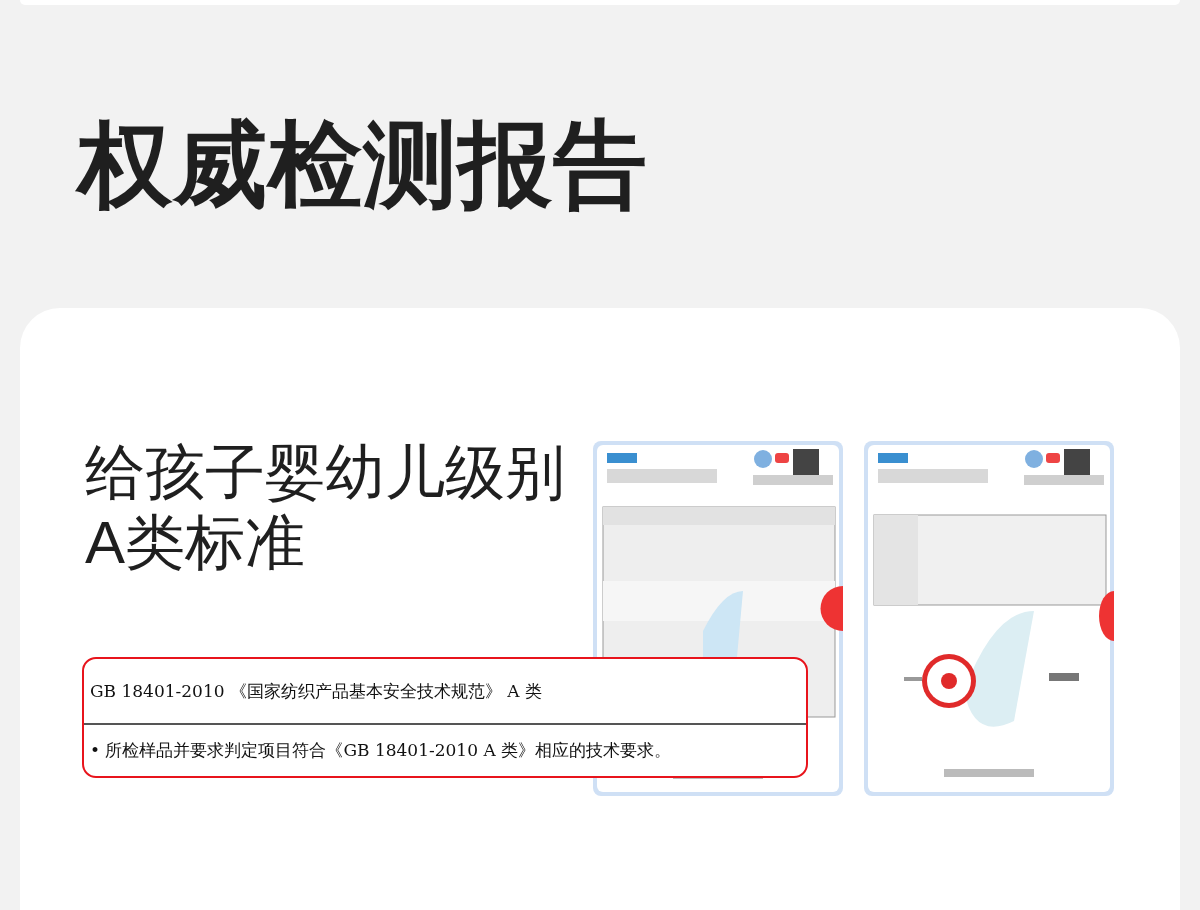 The height and width of the screenshot is (910, 1200). What do you see at coordinates (316, 691) in the screenshot?
I see `standard-text: GB 18401-2010 《国家纺织产品基本安全技术规范》 A 类` at bounding box center [316, 691].